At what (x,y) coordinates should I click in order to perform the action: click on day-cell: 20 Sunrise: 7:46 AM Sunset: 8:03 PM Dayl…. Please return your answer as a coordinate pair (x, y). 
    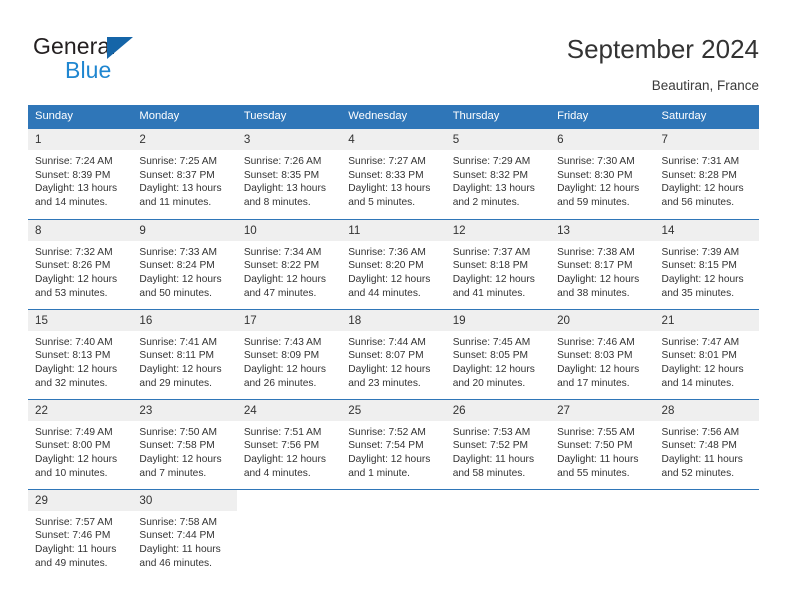
    Looking at the image, I should click on (602, 353).